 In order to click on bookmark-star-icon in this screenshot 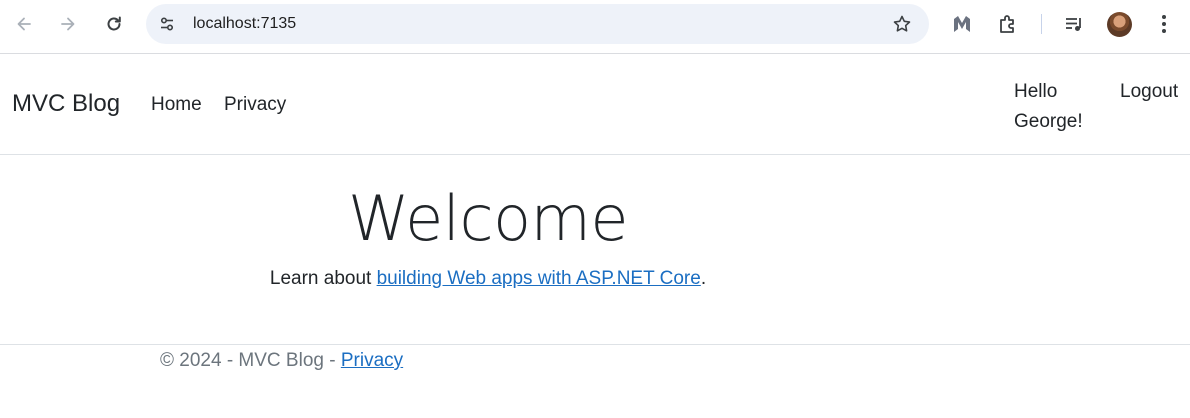, I will do `click(902, 24)`.